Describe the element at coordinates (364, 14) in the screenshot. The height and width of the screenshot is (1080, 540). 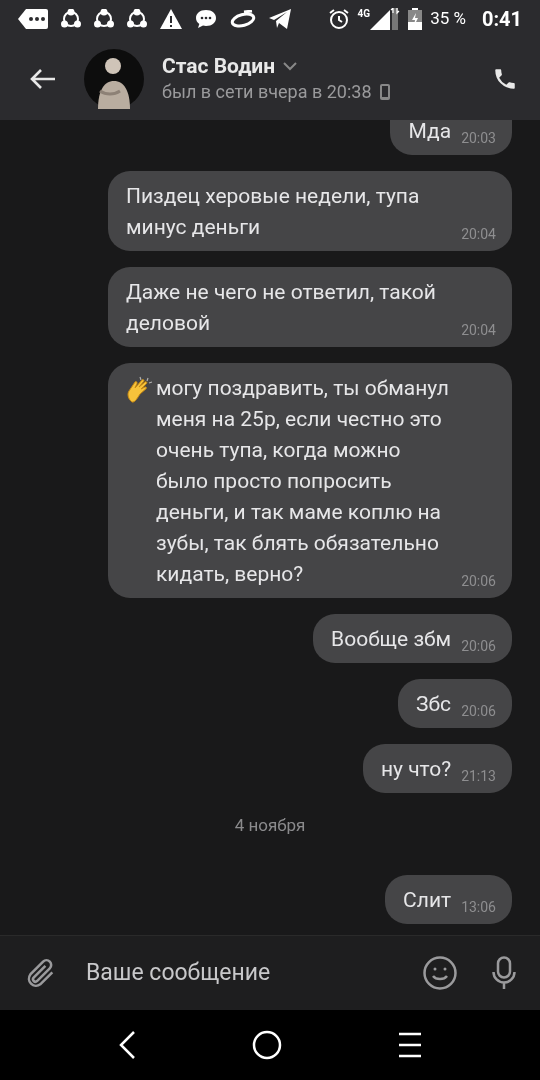
I see `network-type: 4G` at that location.